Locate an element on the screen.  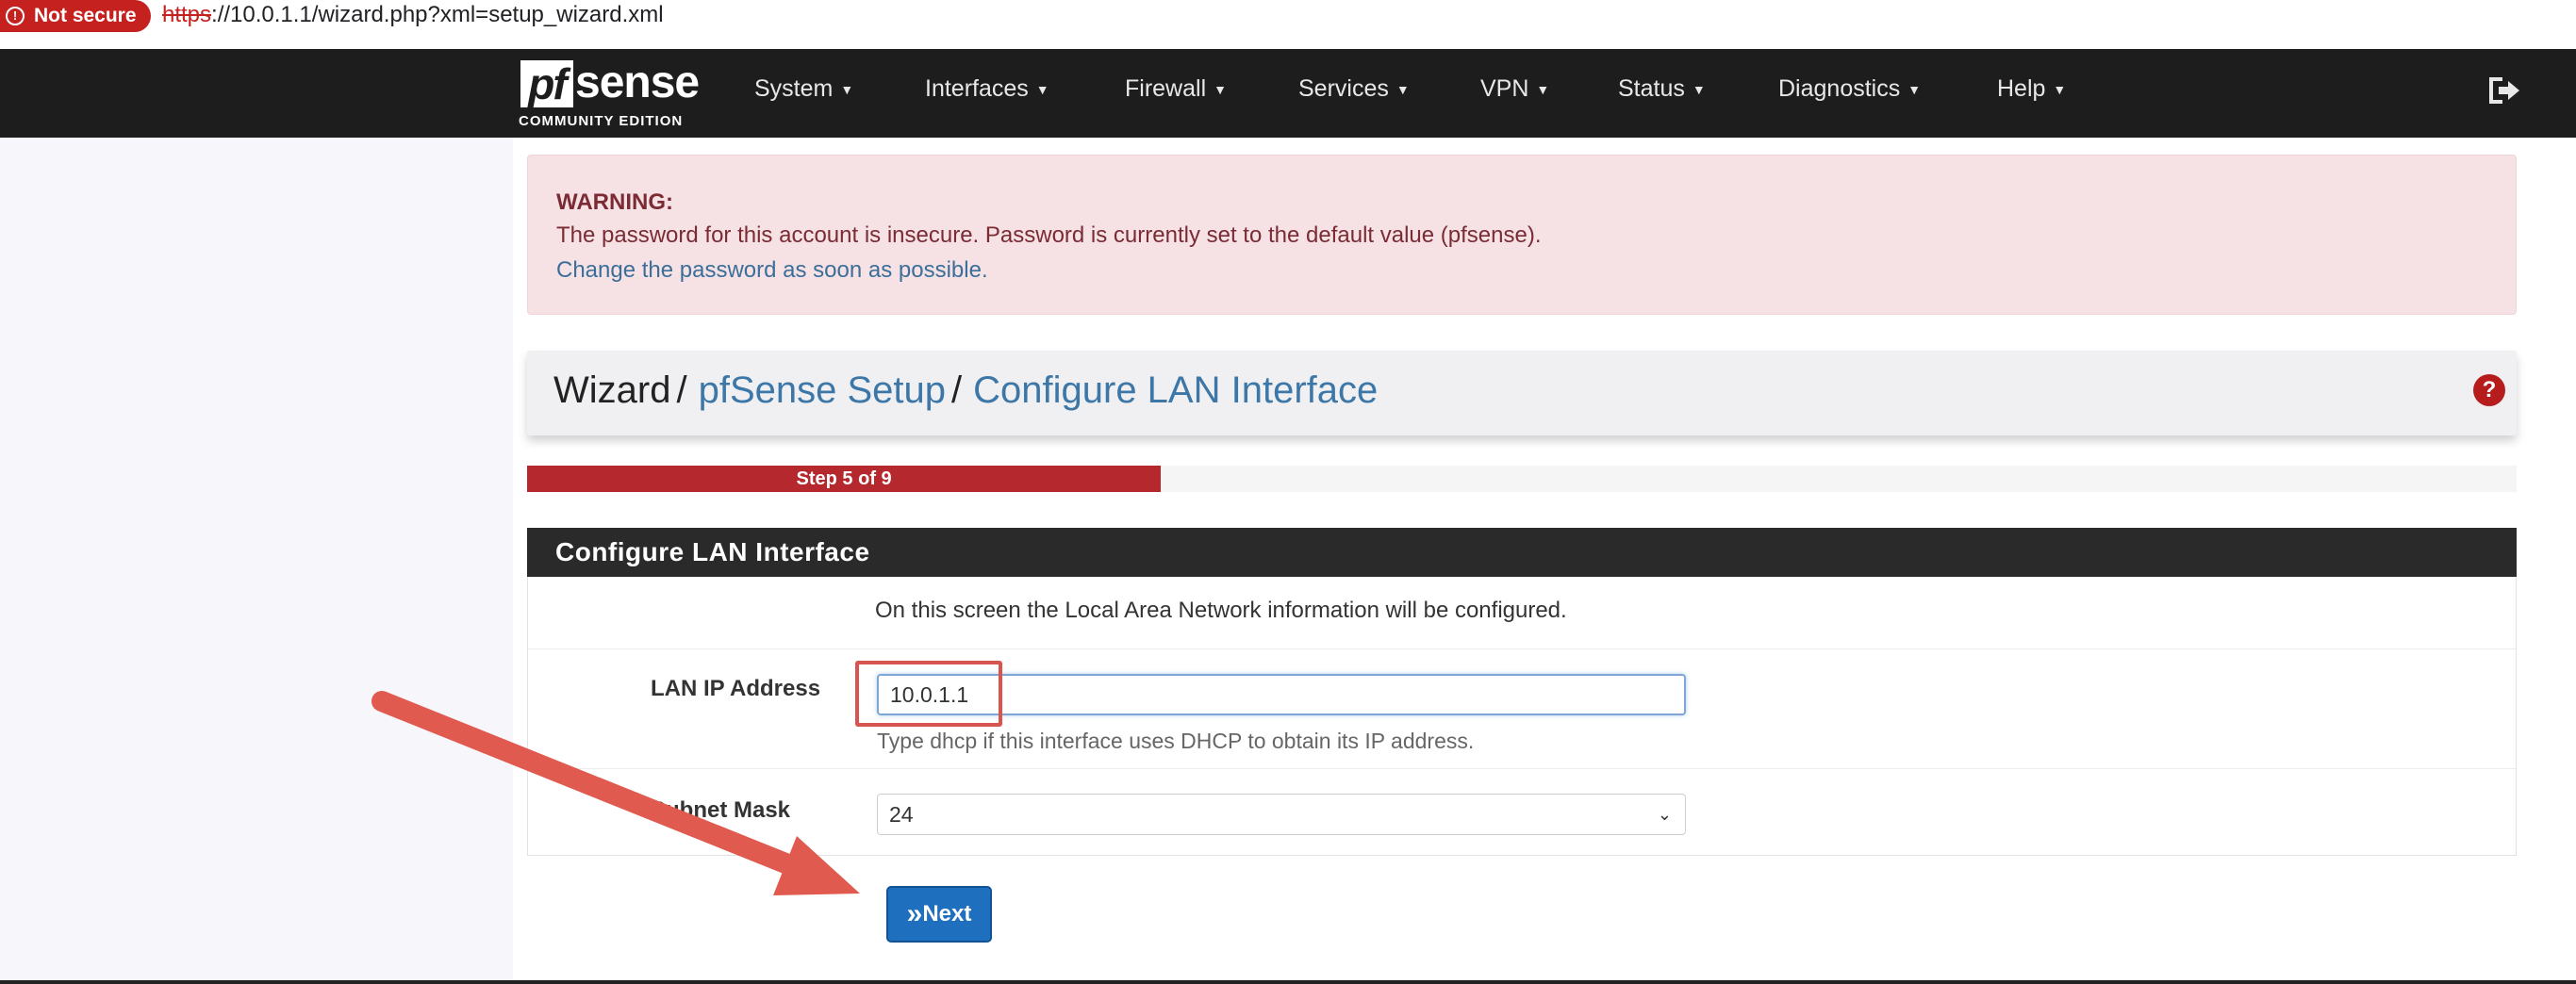
subnet-mask-value: 24 is located at coordinates (901, 814).